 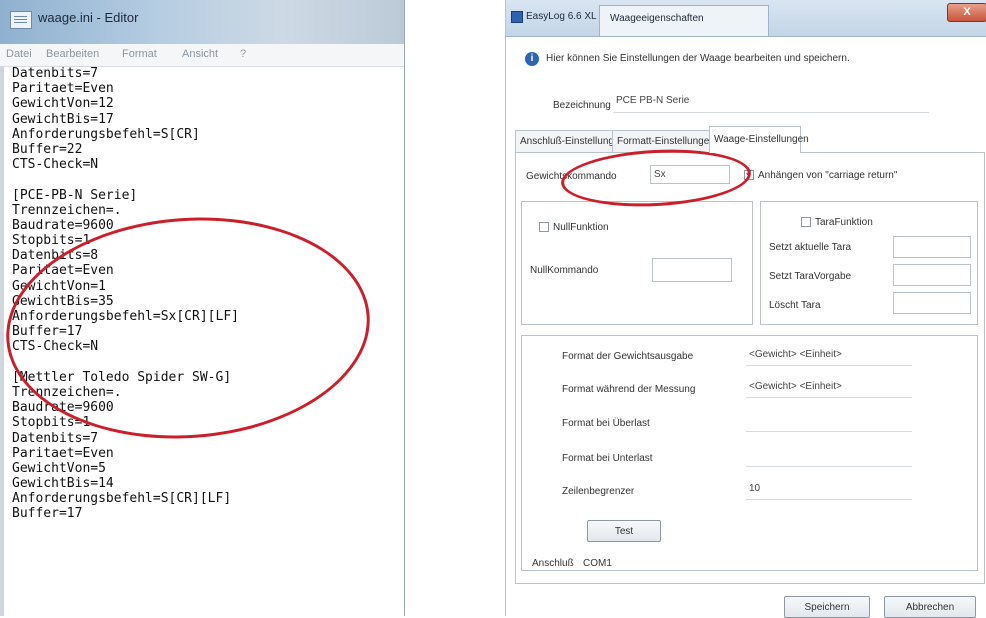 I want to click on test-button: Test, so click(x=624, y=531).